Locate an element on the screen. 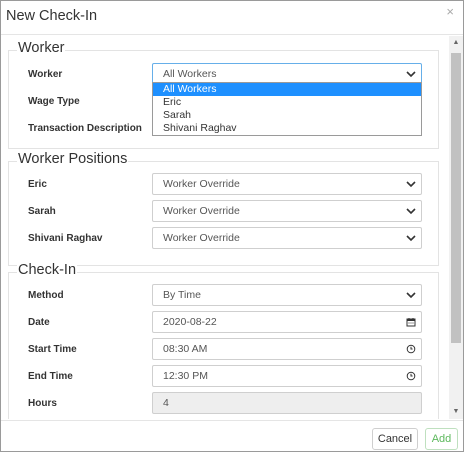  worker-select-value: All Workers is located at coordinates (190, 74).